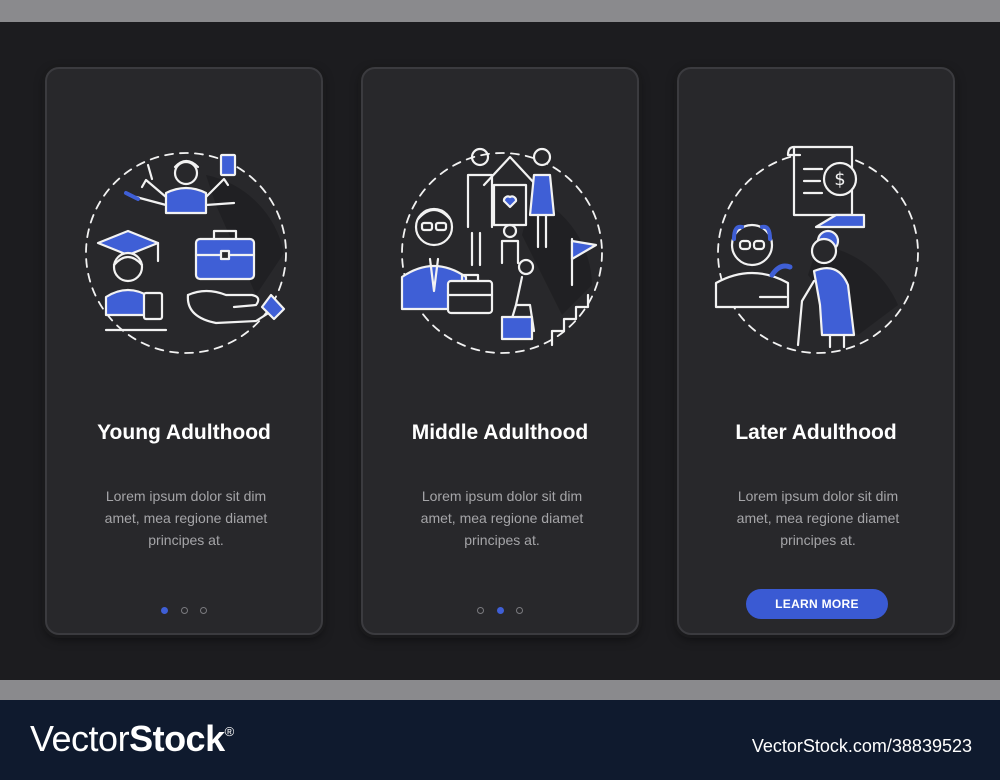  I want to click on card-title: Later Adulthood, so click(816, 432).